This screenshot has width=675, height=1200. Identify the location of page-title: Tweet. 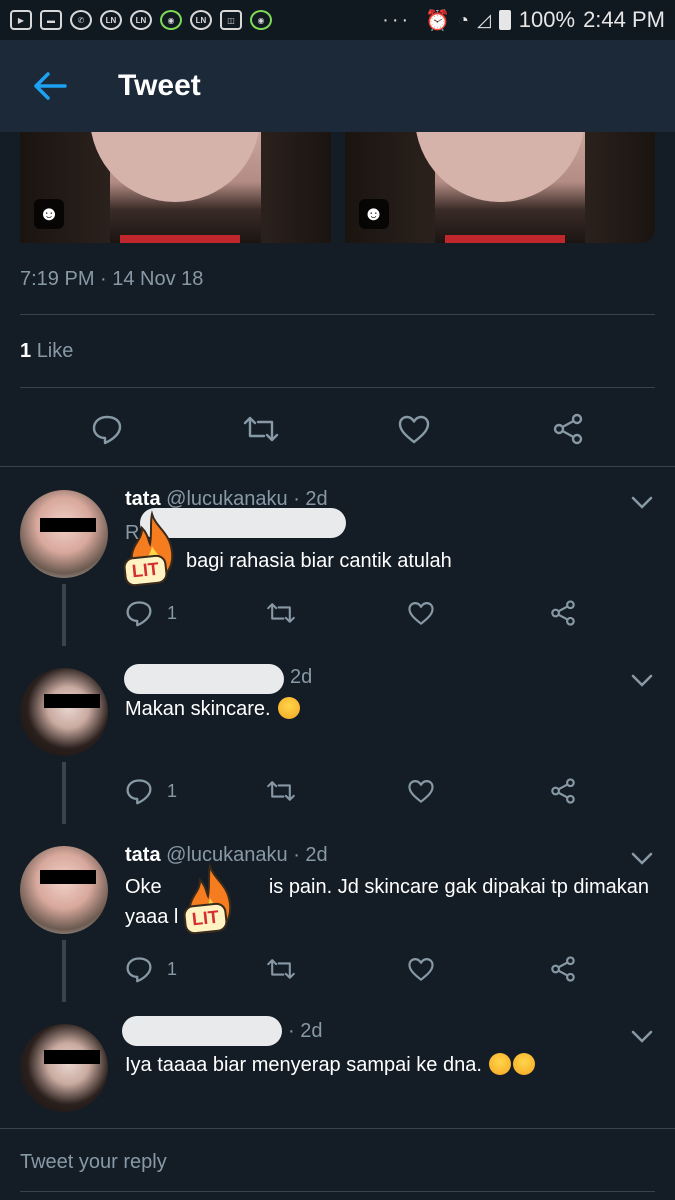
(159, 85).